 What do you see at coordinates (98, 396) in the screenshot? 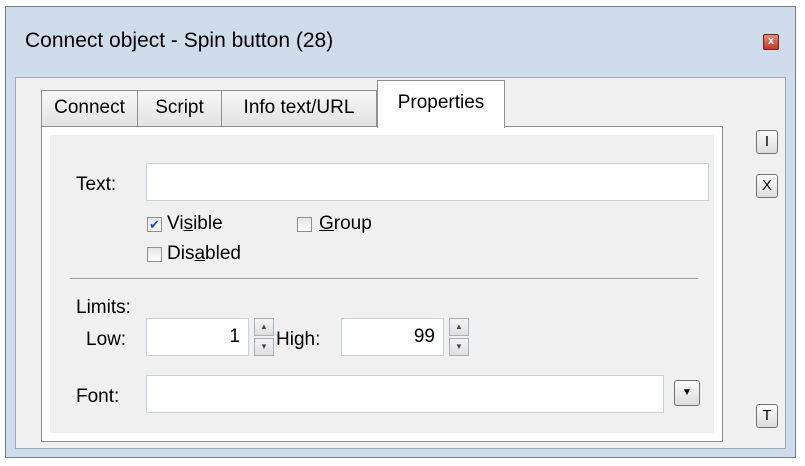
I see `font-label: Font:` at bounding box center [98, 396].